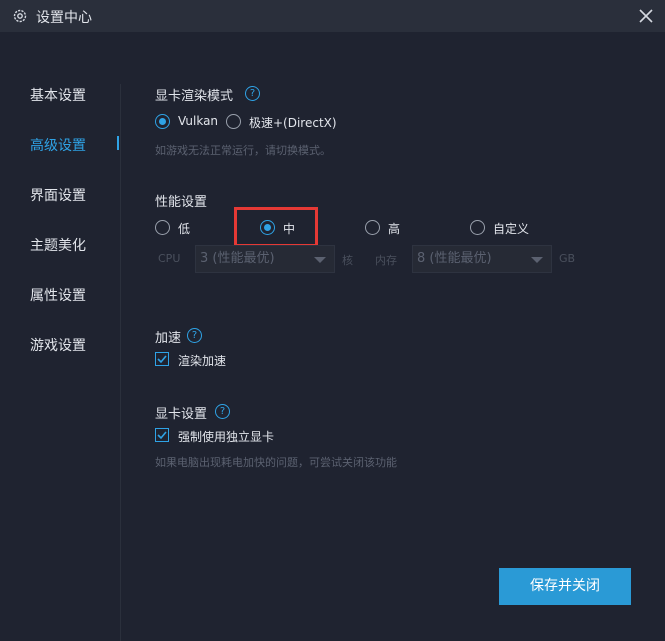  I want to click on radio-low-label: 低, so click(184, 228).